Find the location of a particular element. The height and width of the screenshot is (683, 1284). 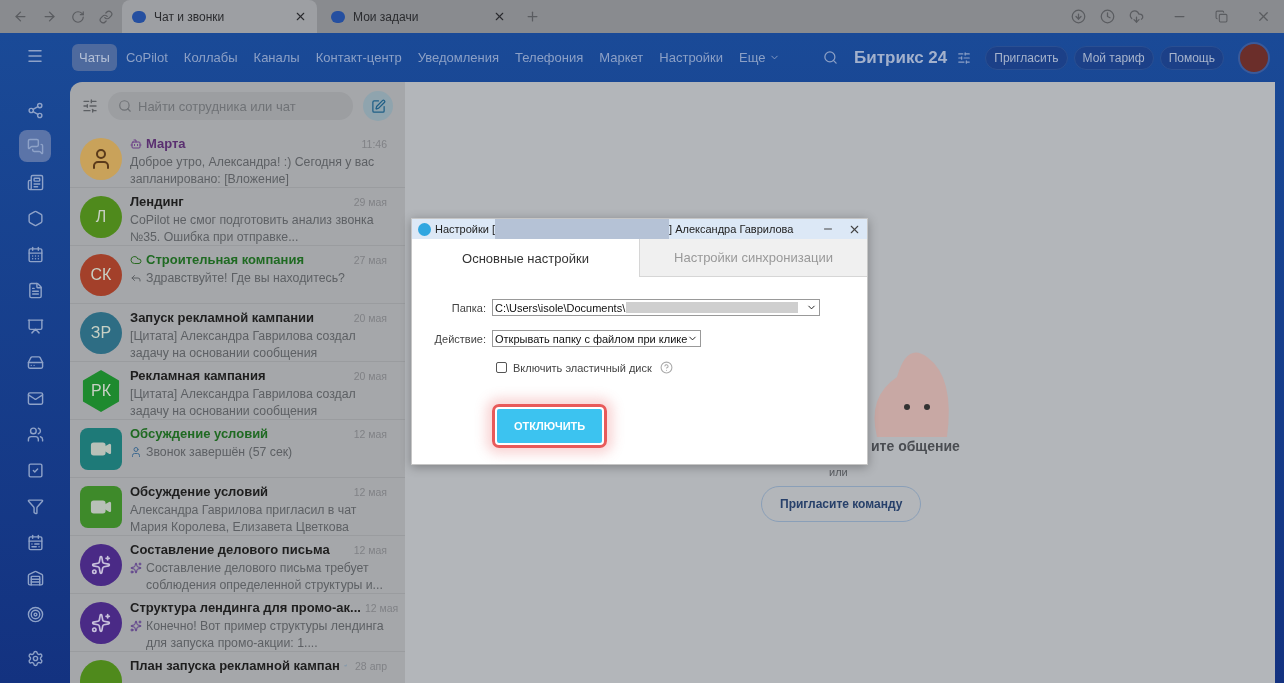

chat-icon is located at coordinates (35, 146).